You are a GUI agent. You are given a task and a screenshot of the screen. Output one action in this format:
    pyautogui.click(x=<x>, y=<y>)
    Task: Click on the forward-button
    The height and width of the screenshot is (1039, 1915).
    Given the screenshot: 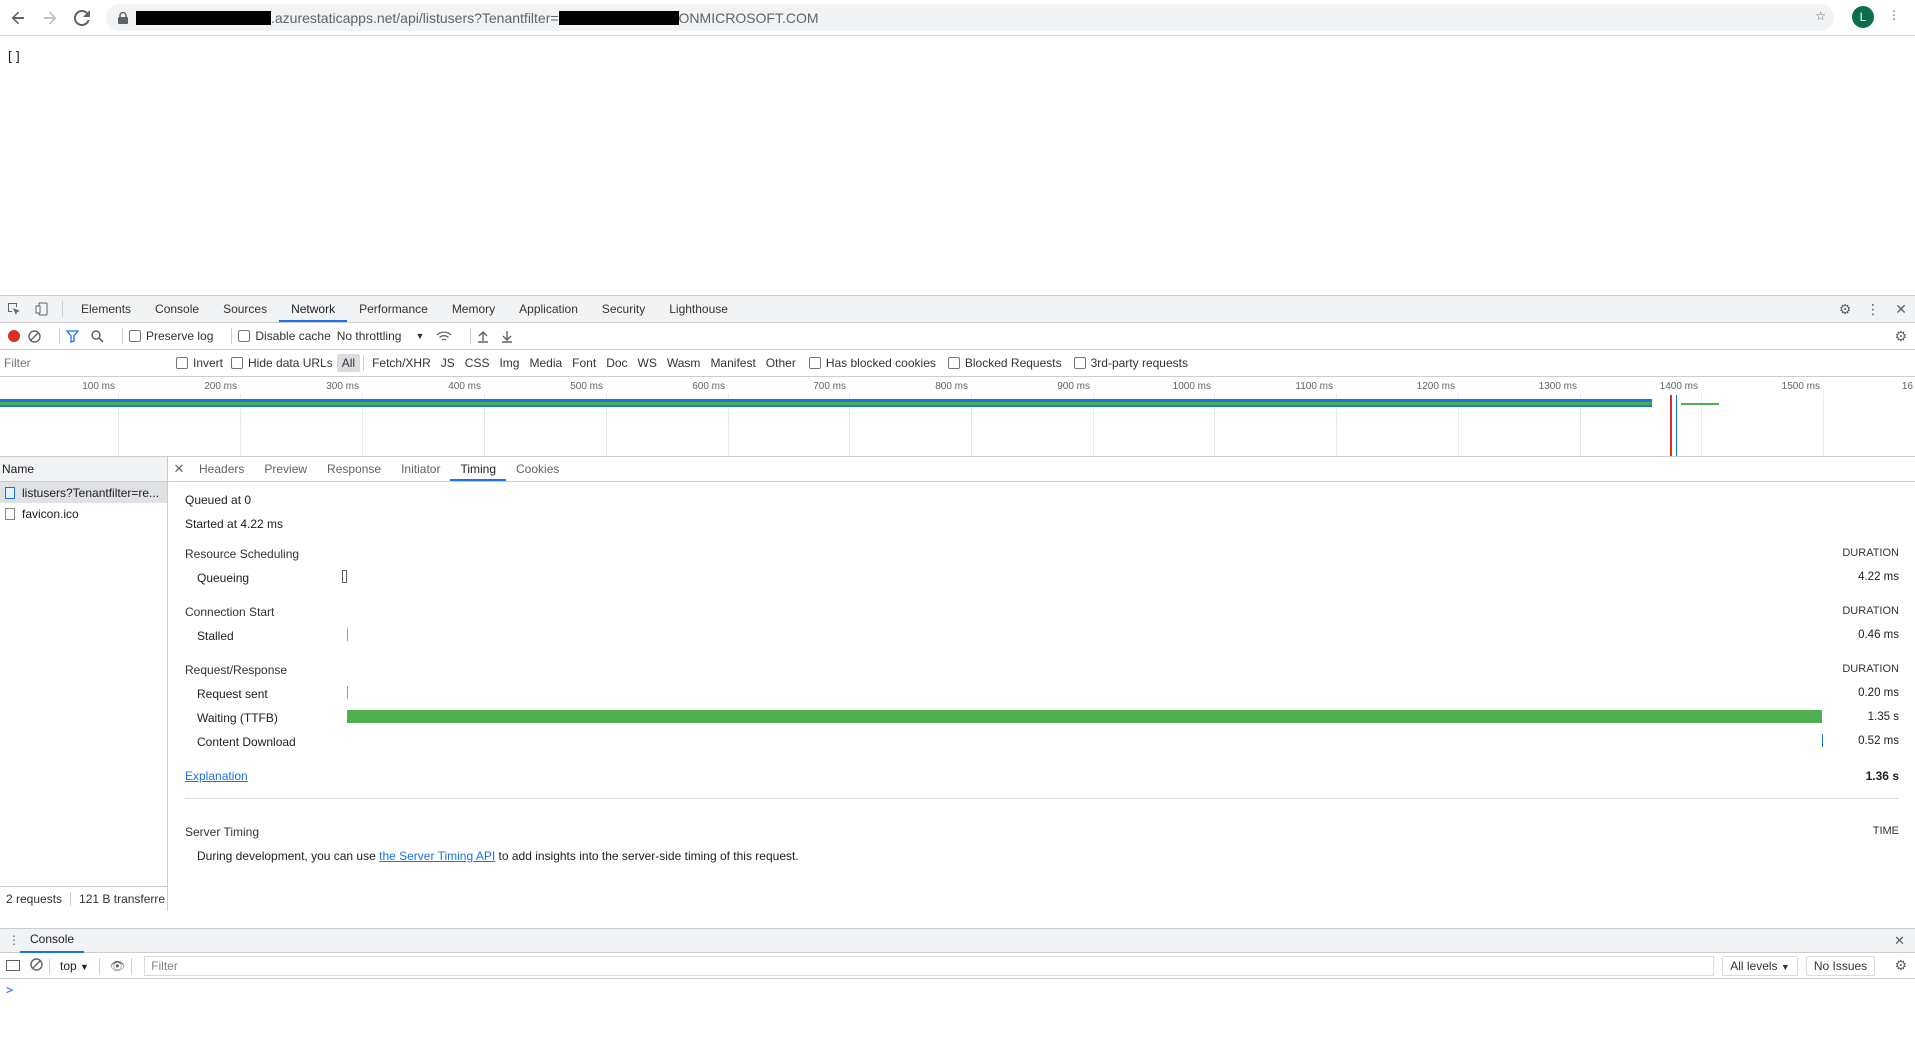 What is the action you would take?
    pyautogui.click(x=50, y=18)
    